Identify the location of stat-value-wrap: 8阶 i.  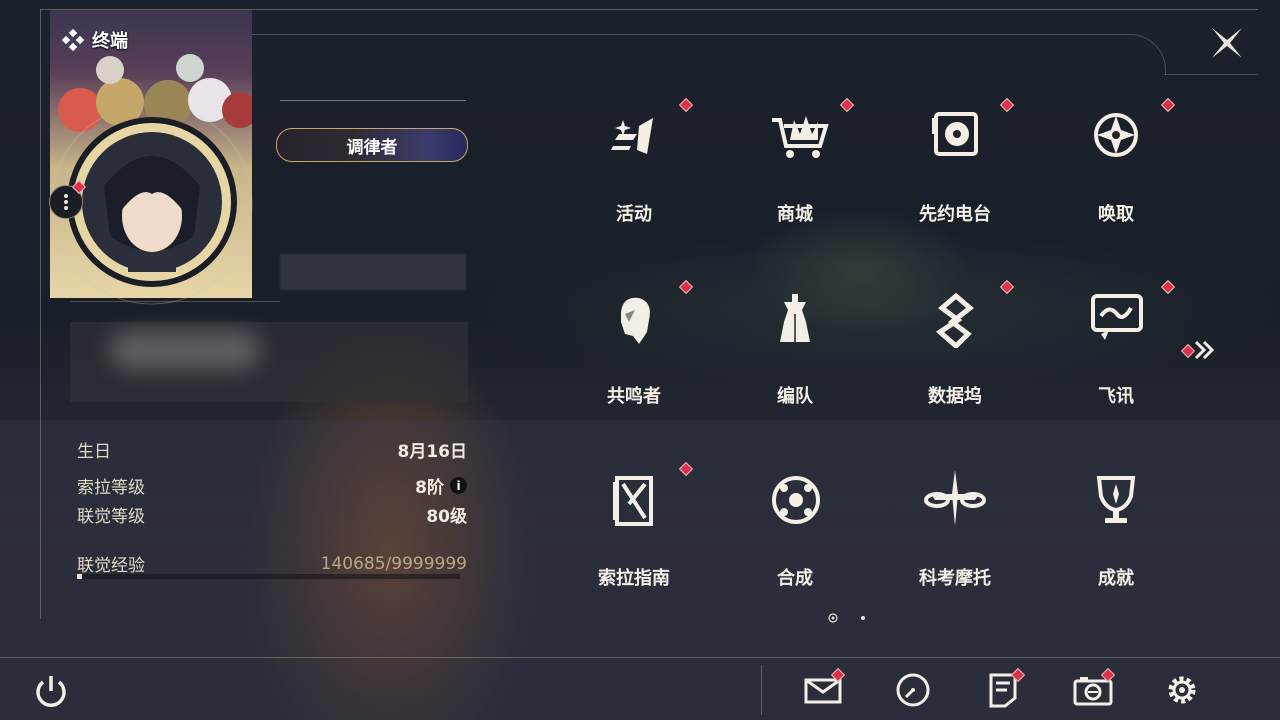
(441, 485).